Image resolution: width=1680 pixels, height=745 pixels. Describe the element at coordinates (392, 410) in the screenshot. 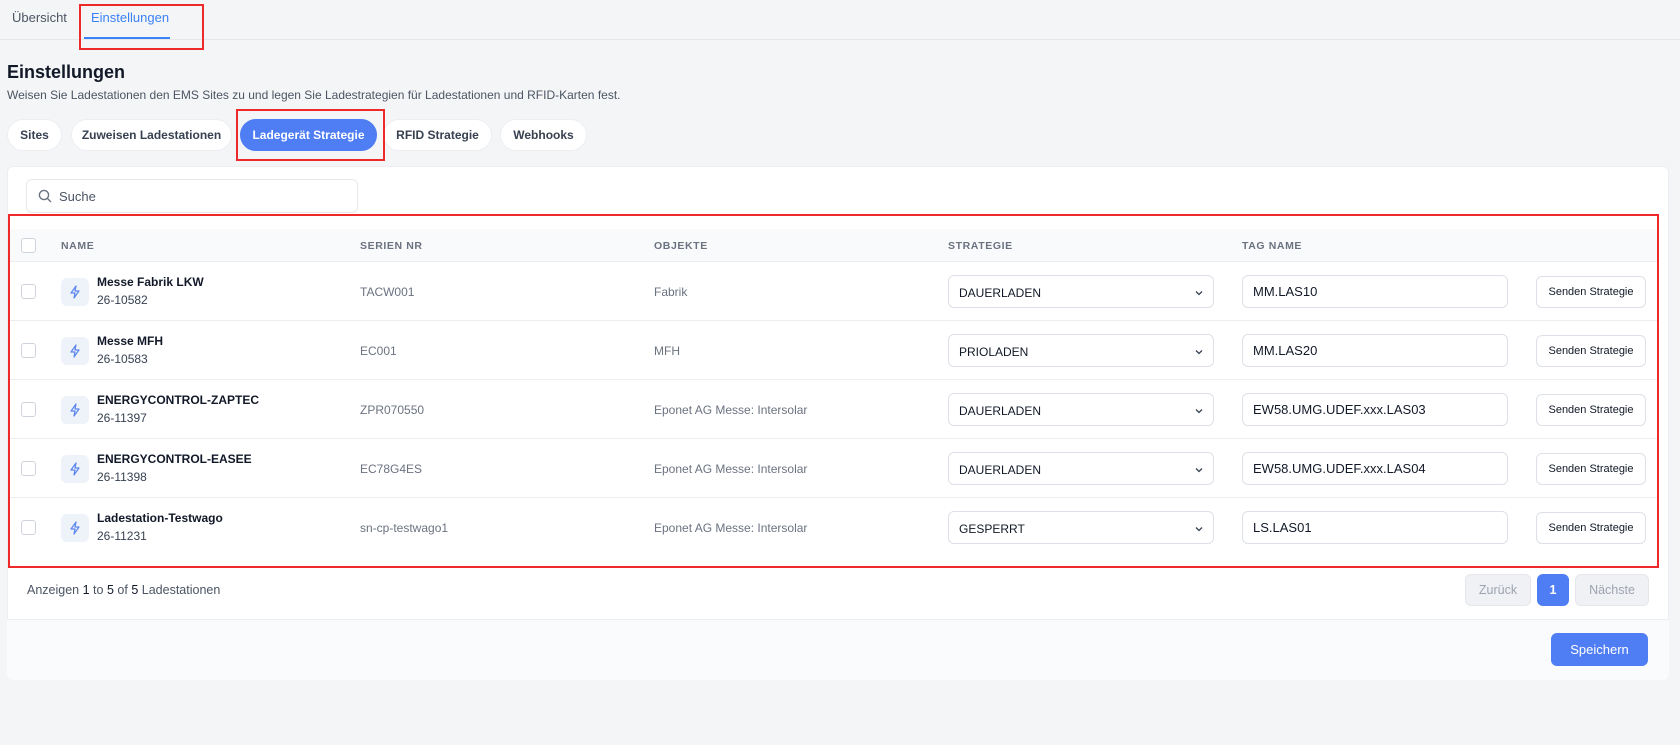

I see `serial-number: ZPR070550` at that location.